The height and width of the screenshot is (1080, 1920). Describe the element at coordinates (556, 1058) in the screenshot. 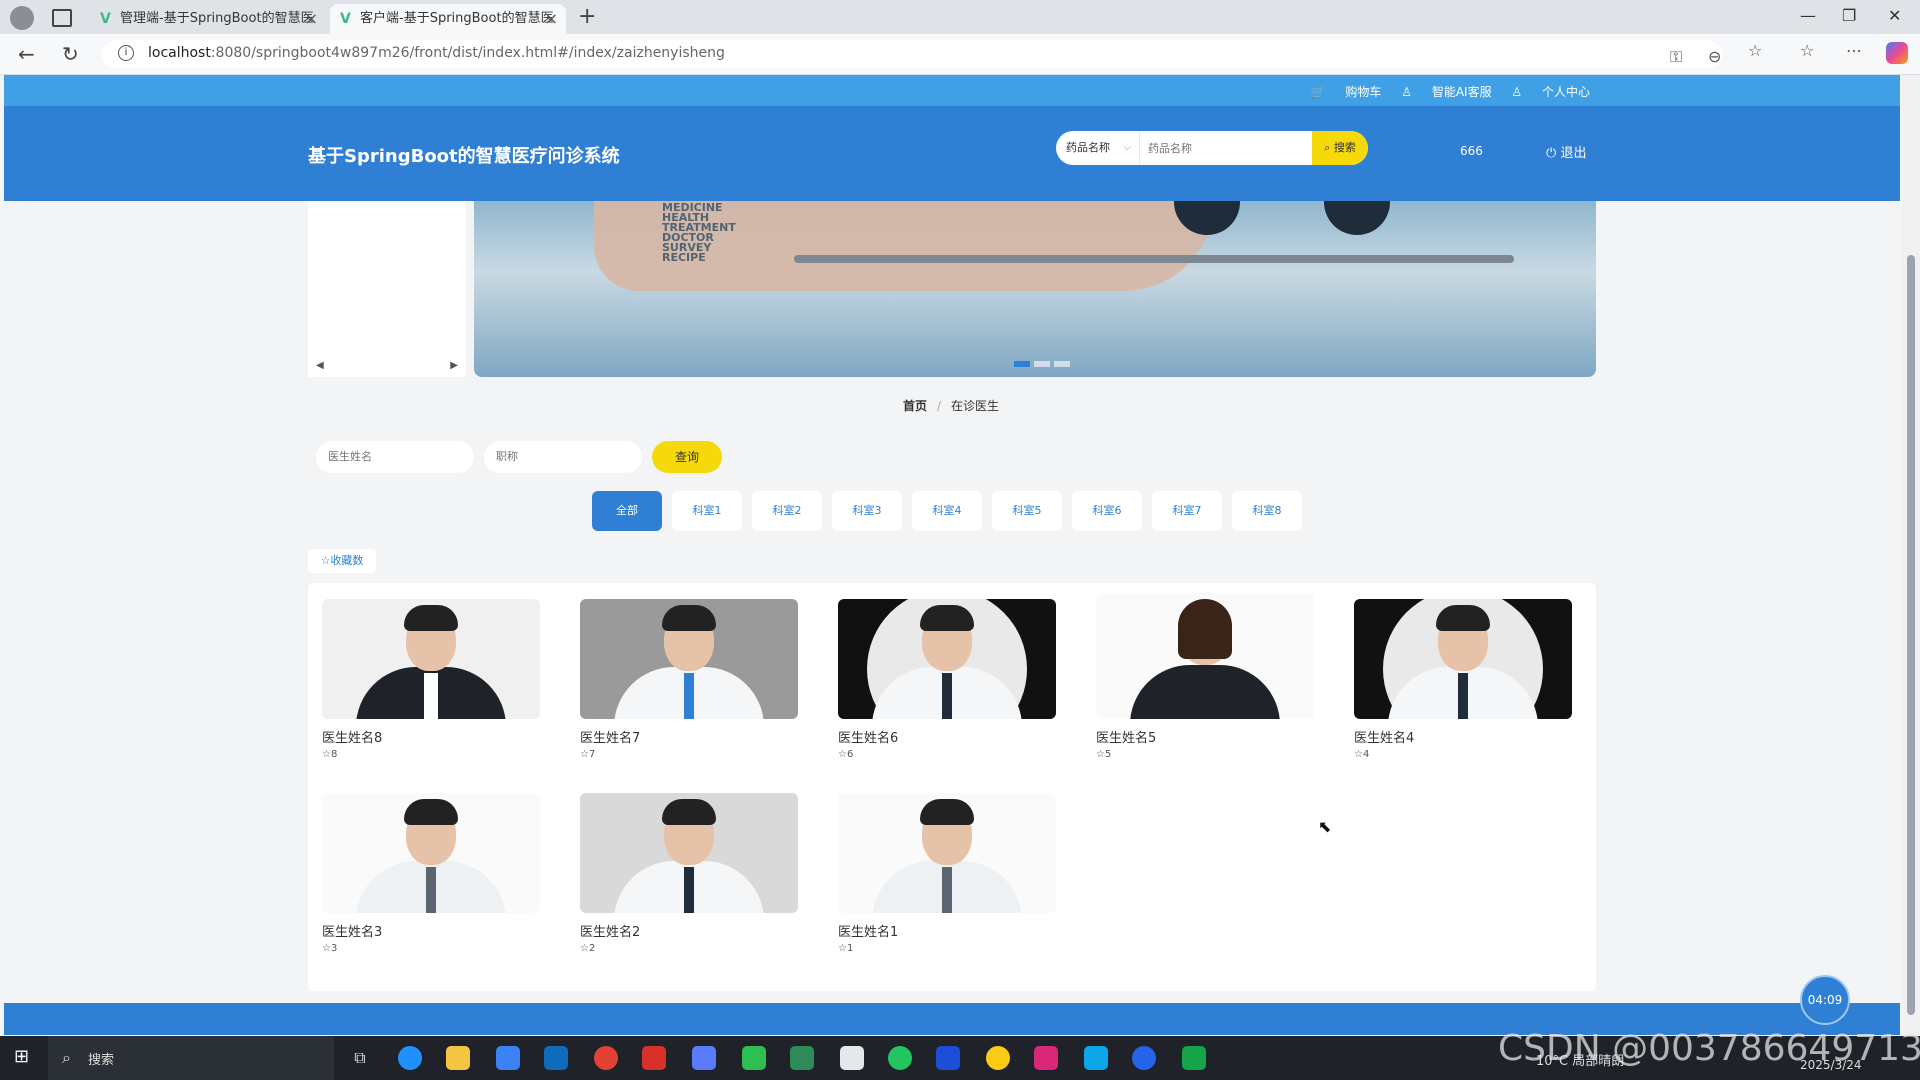

I see `outlook-icon` at that location.